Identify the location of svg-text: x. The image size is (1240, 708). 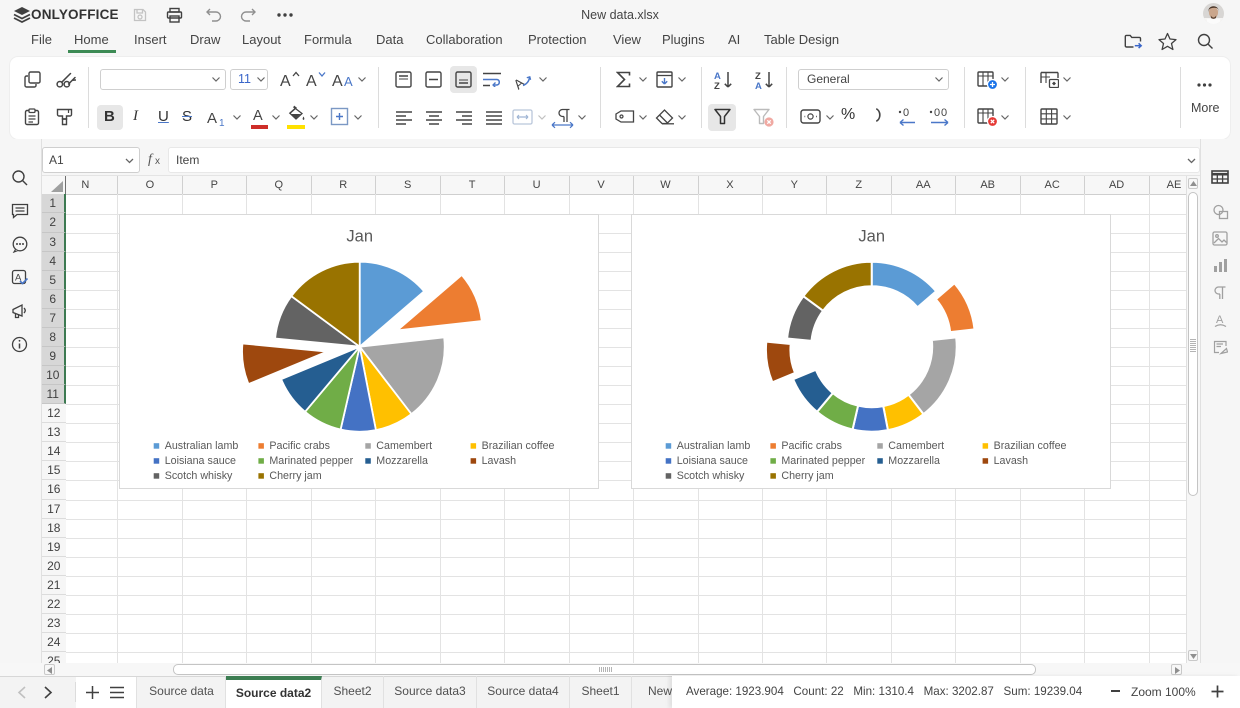
(157, 161).